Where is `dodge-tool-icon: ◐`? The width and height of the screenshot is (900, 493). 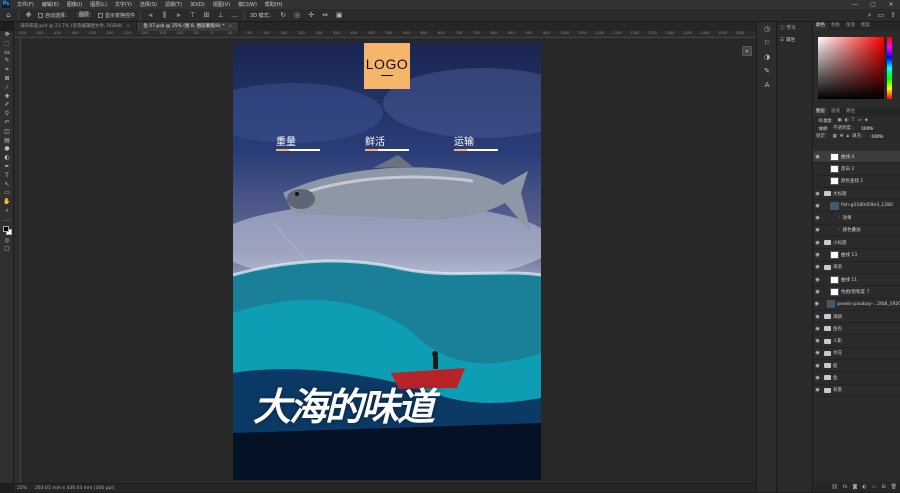
dodge-tool-icon: ◐ is located at coordinates (7, 158).